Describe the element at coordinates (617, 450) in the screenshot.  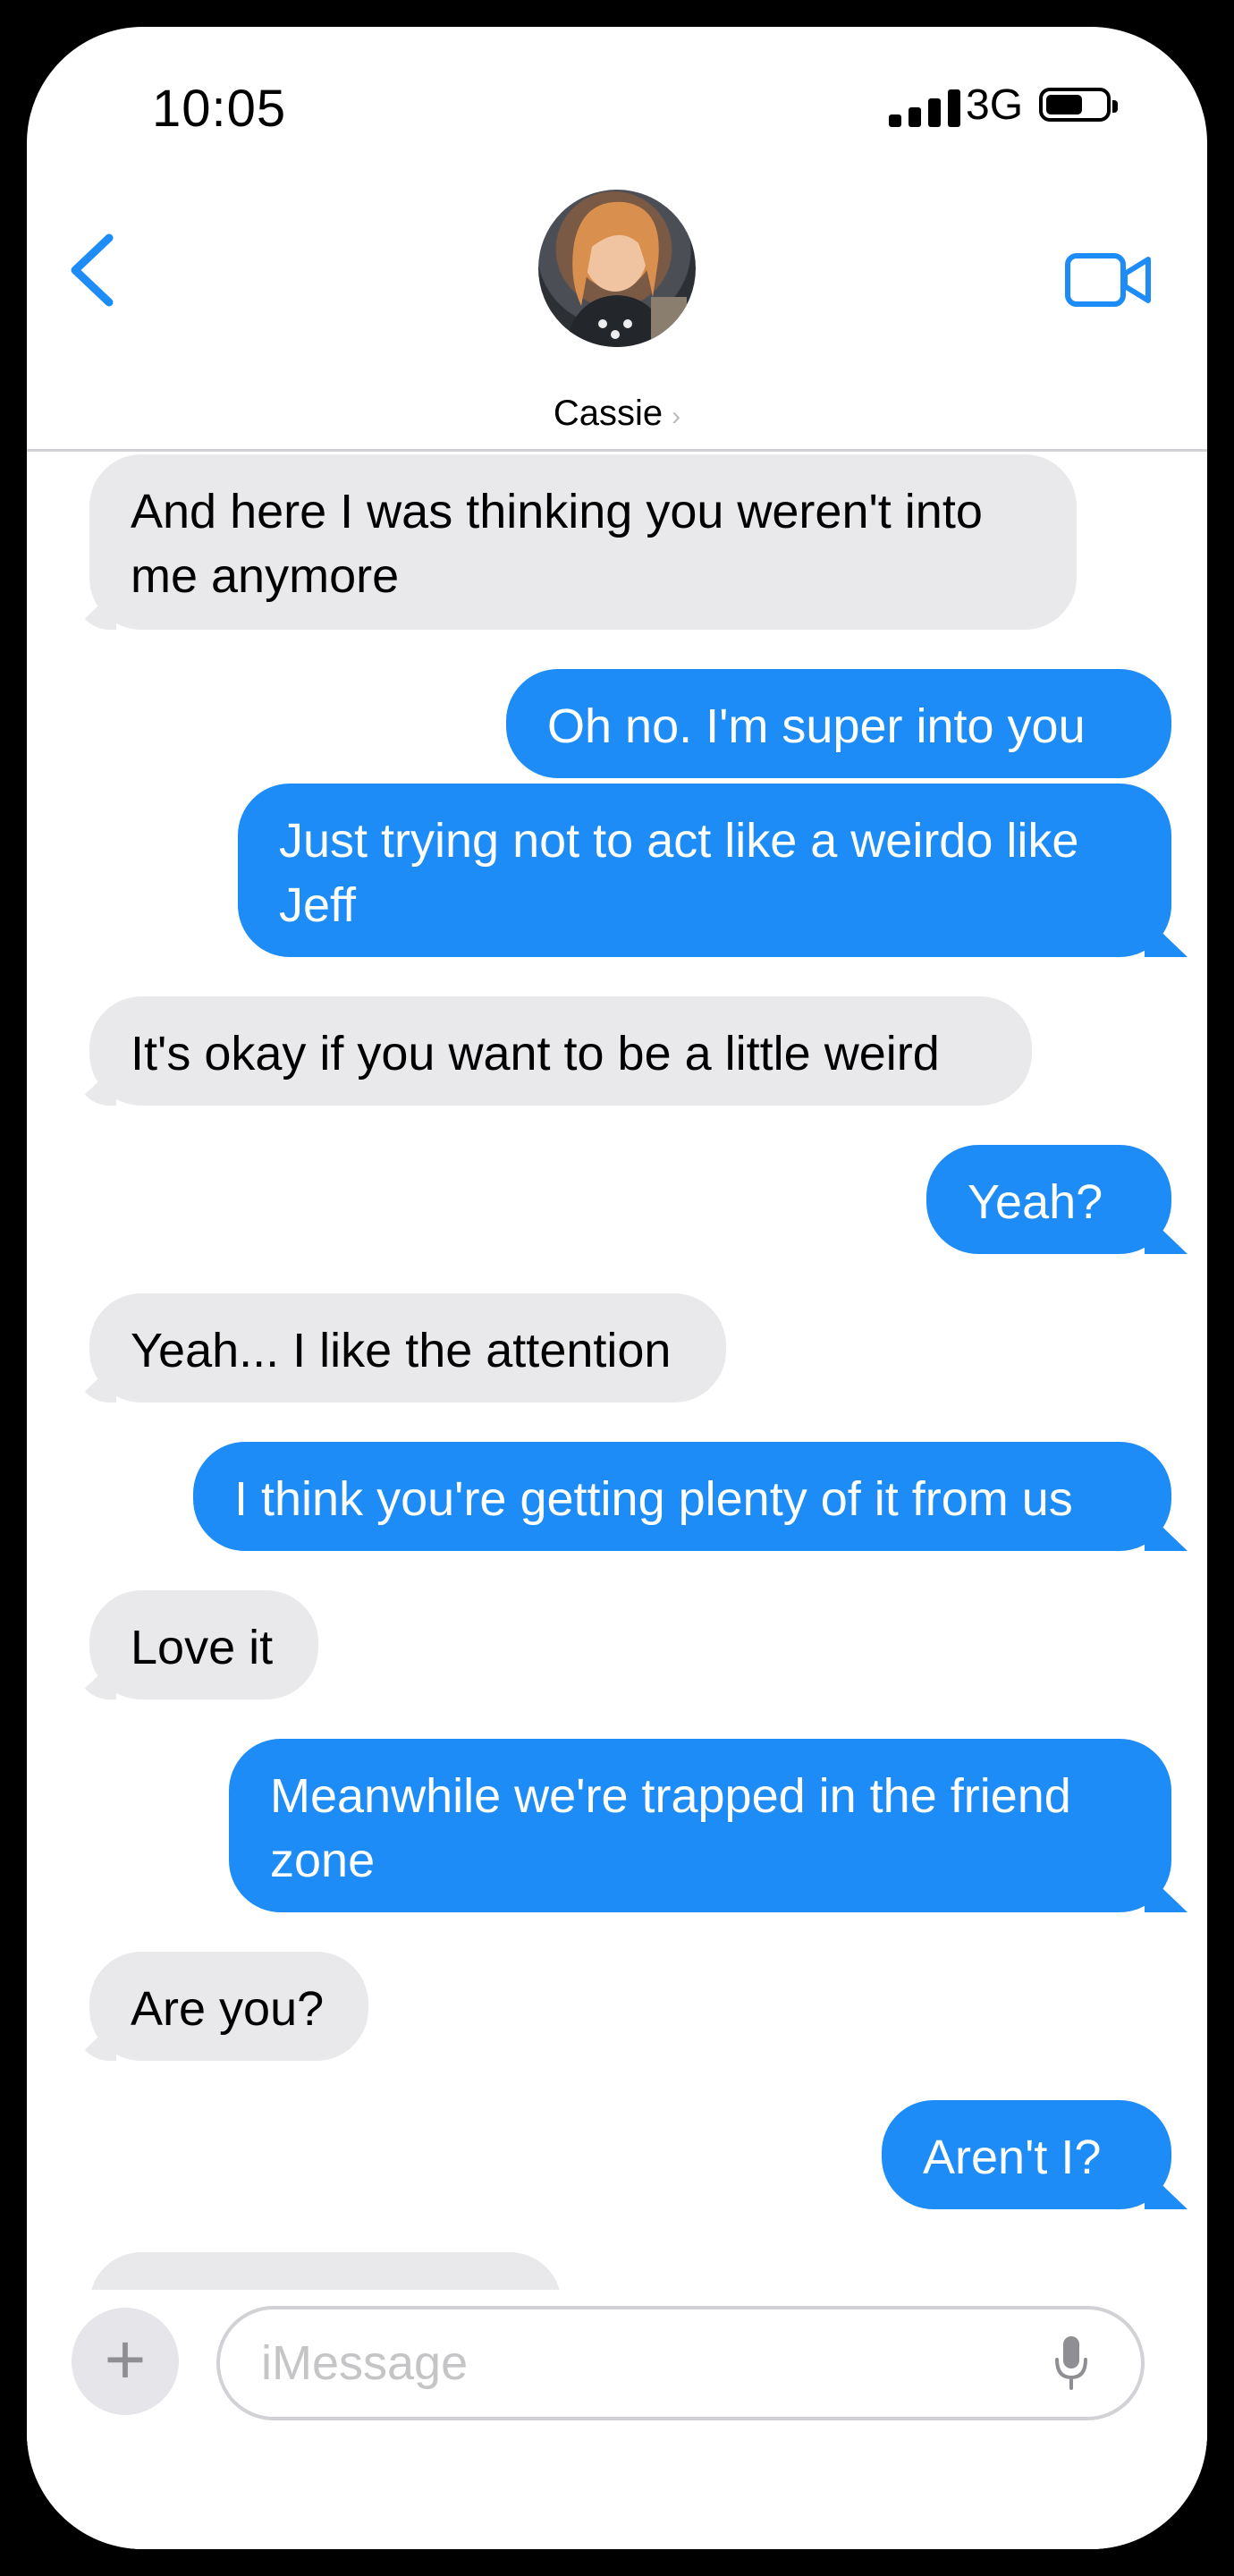
I see `header-divider` at that location.